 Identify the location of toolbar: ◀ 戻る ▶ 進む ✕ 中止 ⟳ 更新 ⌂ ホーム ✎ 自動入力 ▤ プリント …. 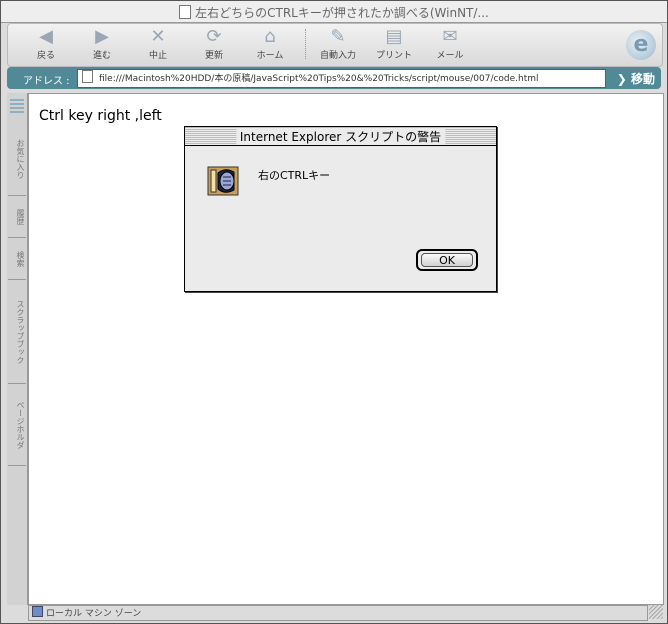
(335, 45).